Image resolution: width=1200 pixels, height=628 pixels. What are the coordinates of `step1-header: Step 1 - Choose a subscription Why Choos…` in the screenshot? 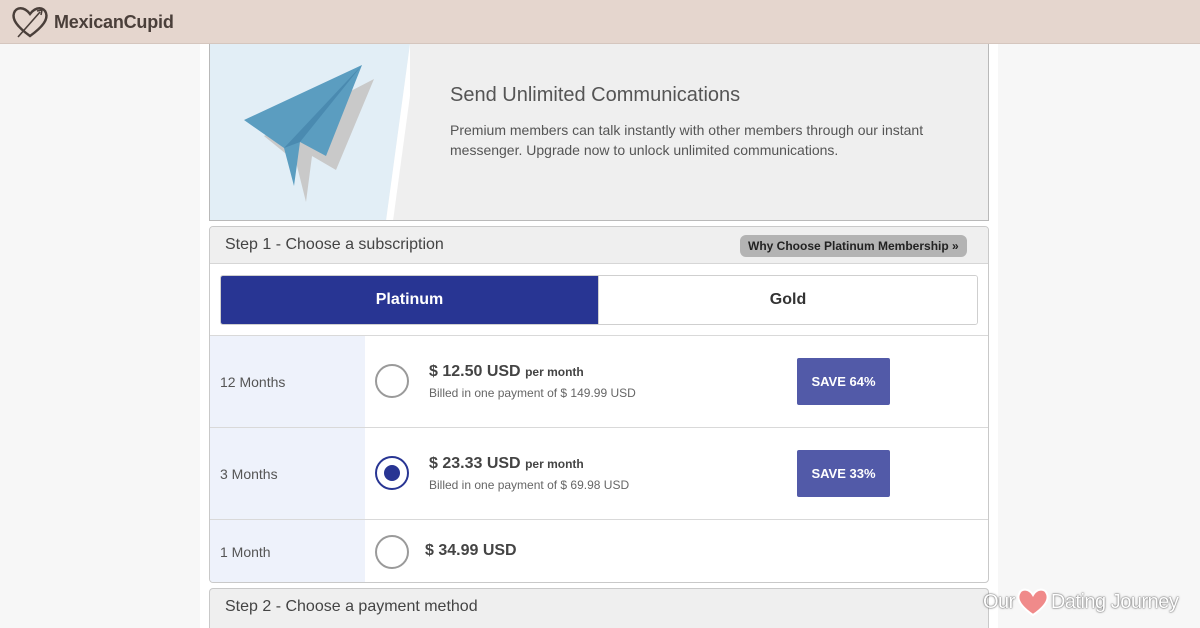 It's located at (599, 245).